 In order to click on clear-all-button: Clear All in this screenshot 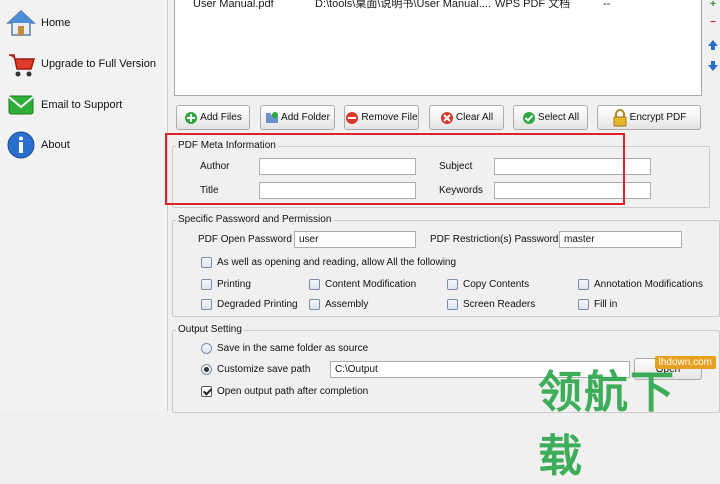, I will do `click(466, 117)`.